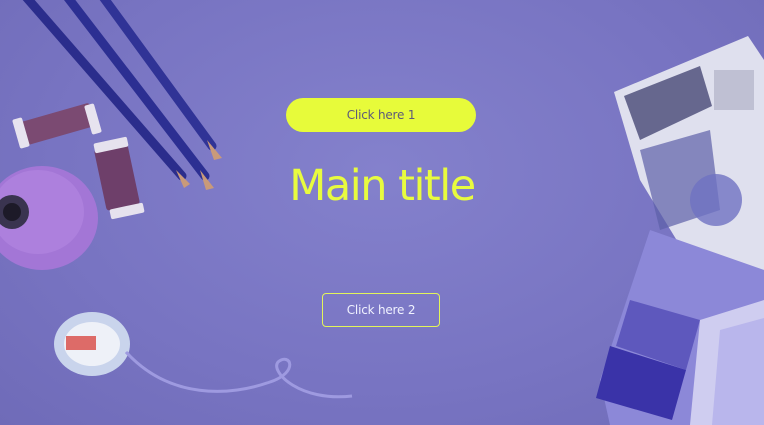 This screenshot has width=764, height=425. Describe the element at coordinates (57, 126) in the screenshot. I see `thread-spool-small` at that location.